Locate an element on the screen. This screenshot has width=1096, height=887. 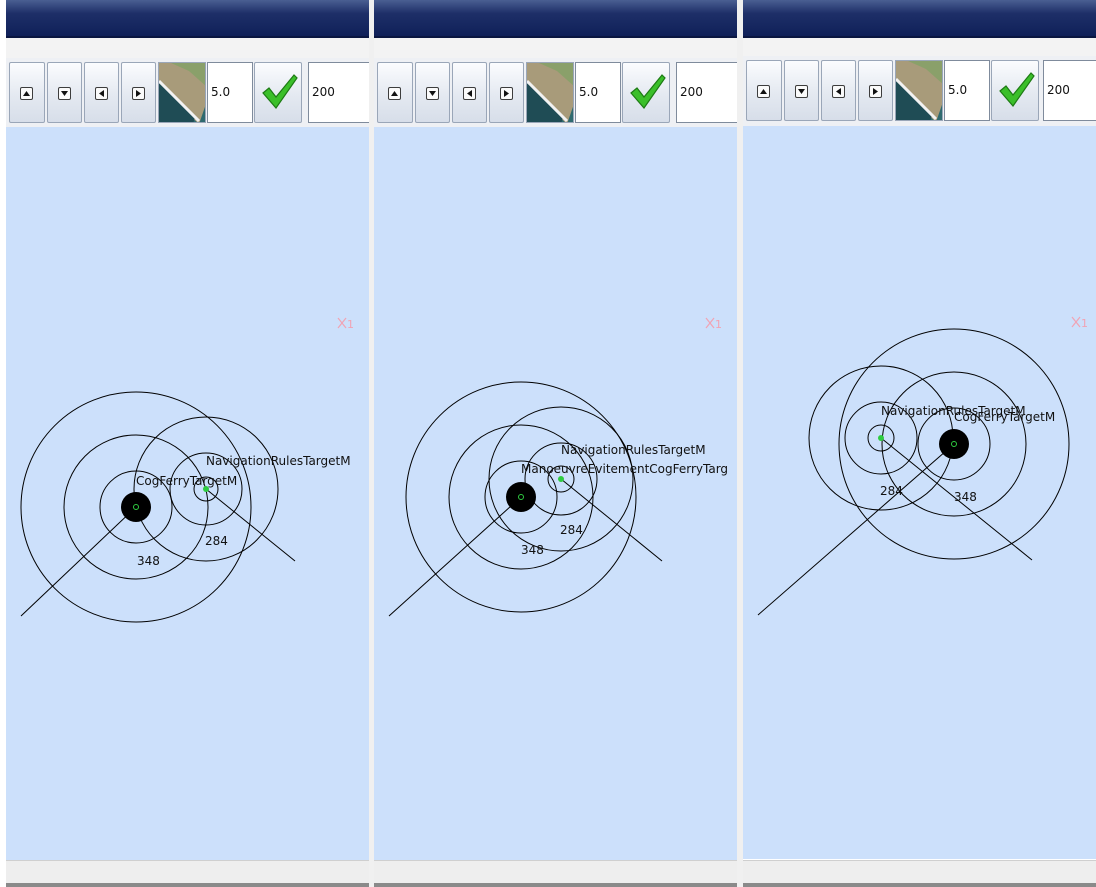
own-ship-label: CogFerryTargetM is located at coordinates (186, 481).